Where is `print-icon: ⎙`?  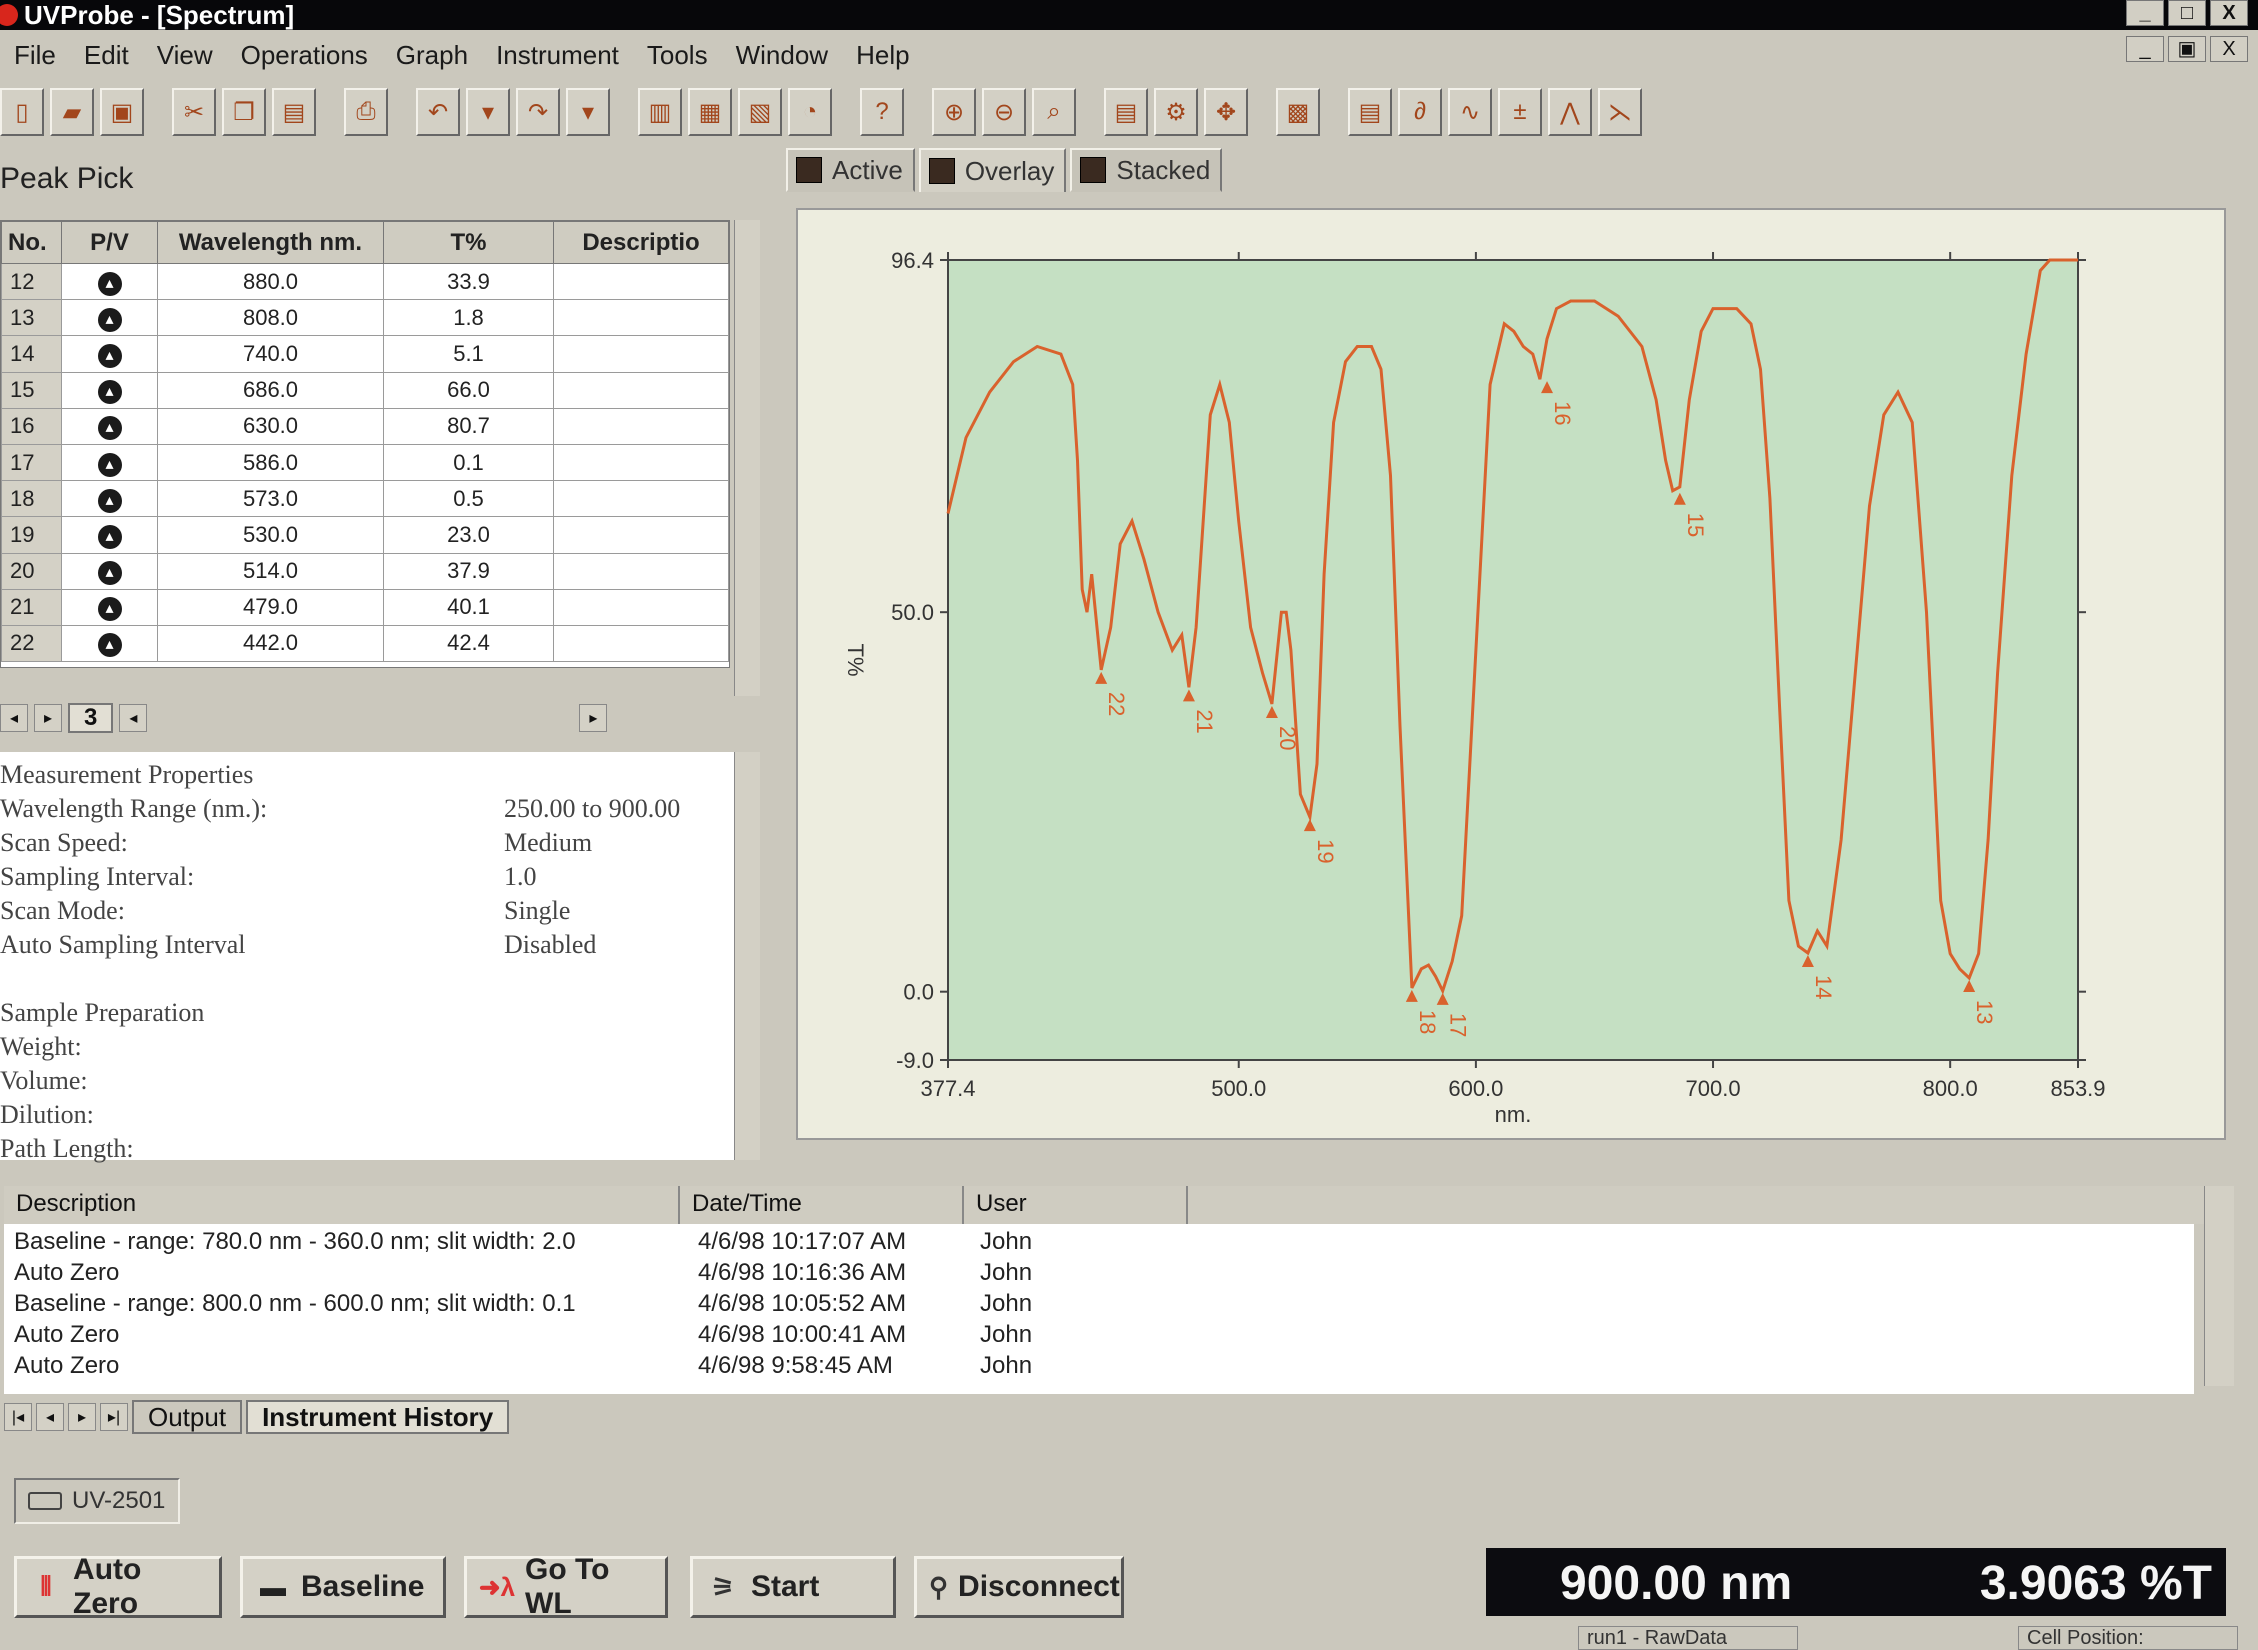 print-icon: ⎙ is located at coordinates (366, 112).